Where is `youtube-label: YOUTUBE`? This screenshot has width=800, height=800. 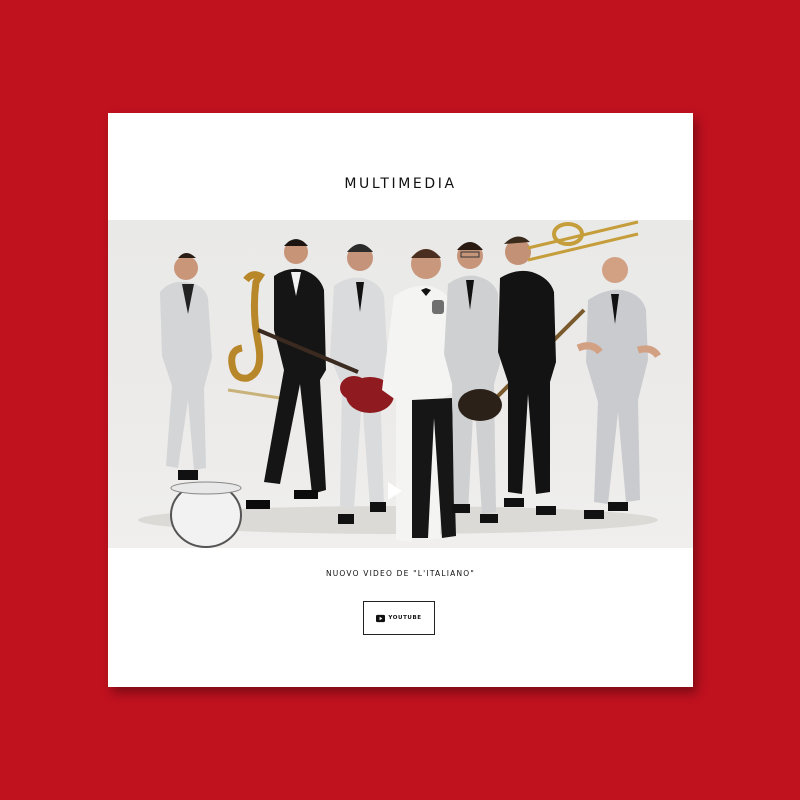
youtube-label: YOUTUBE is located at coordinates (405, 618).